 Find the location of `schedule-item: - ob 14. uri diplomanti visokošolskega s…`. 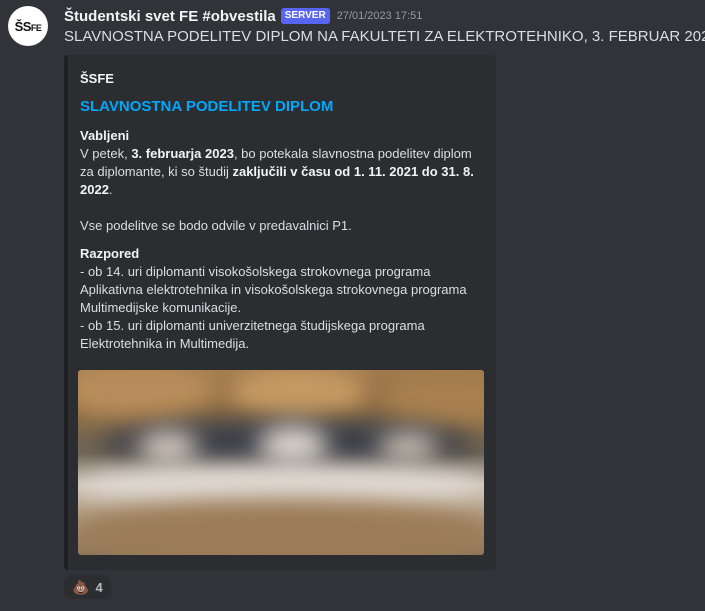

schedule-item: - ob 14. uri diplomanti visokošolskega s… is located at coordinates (273, 289).